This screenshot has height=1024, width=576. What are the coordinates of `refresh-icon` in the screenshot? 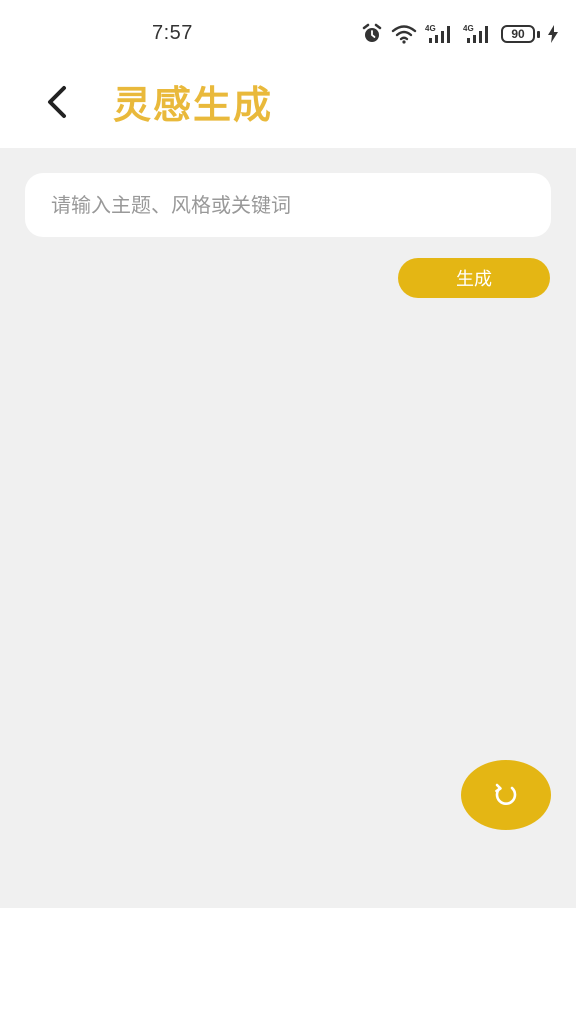 It's located at (506, 794).